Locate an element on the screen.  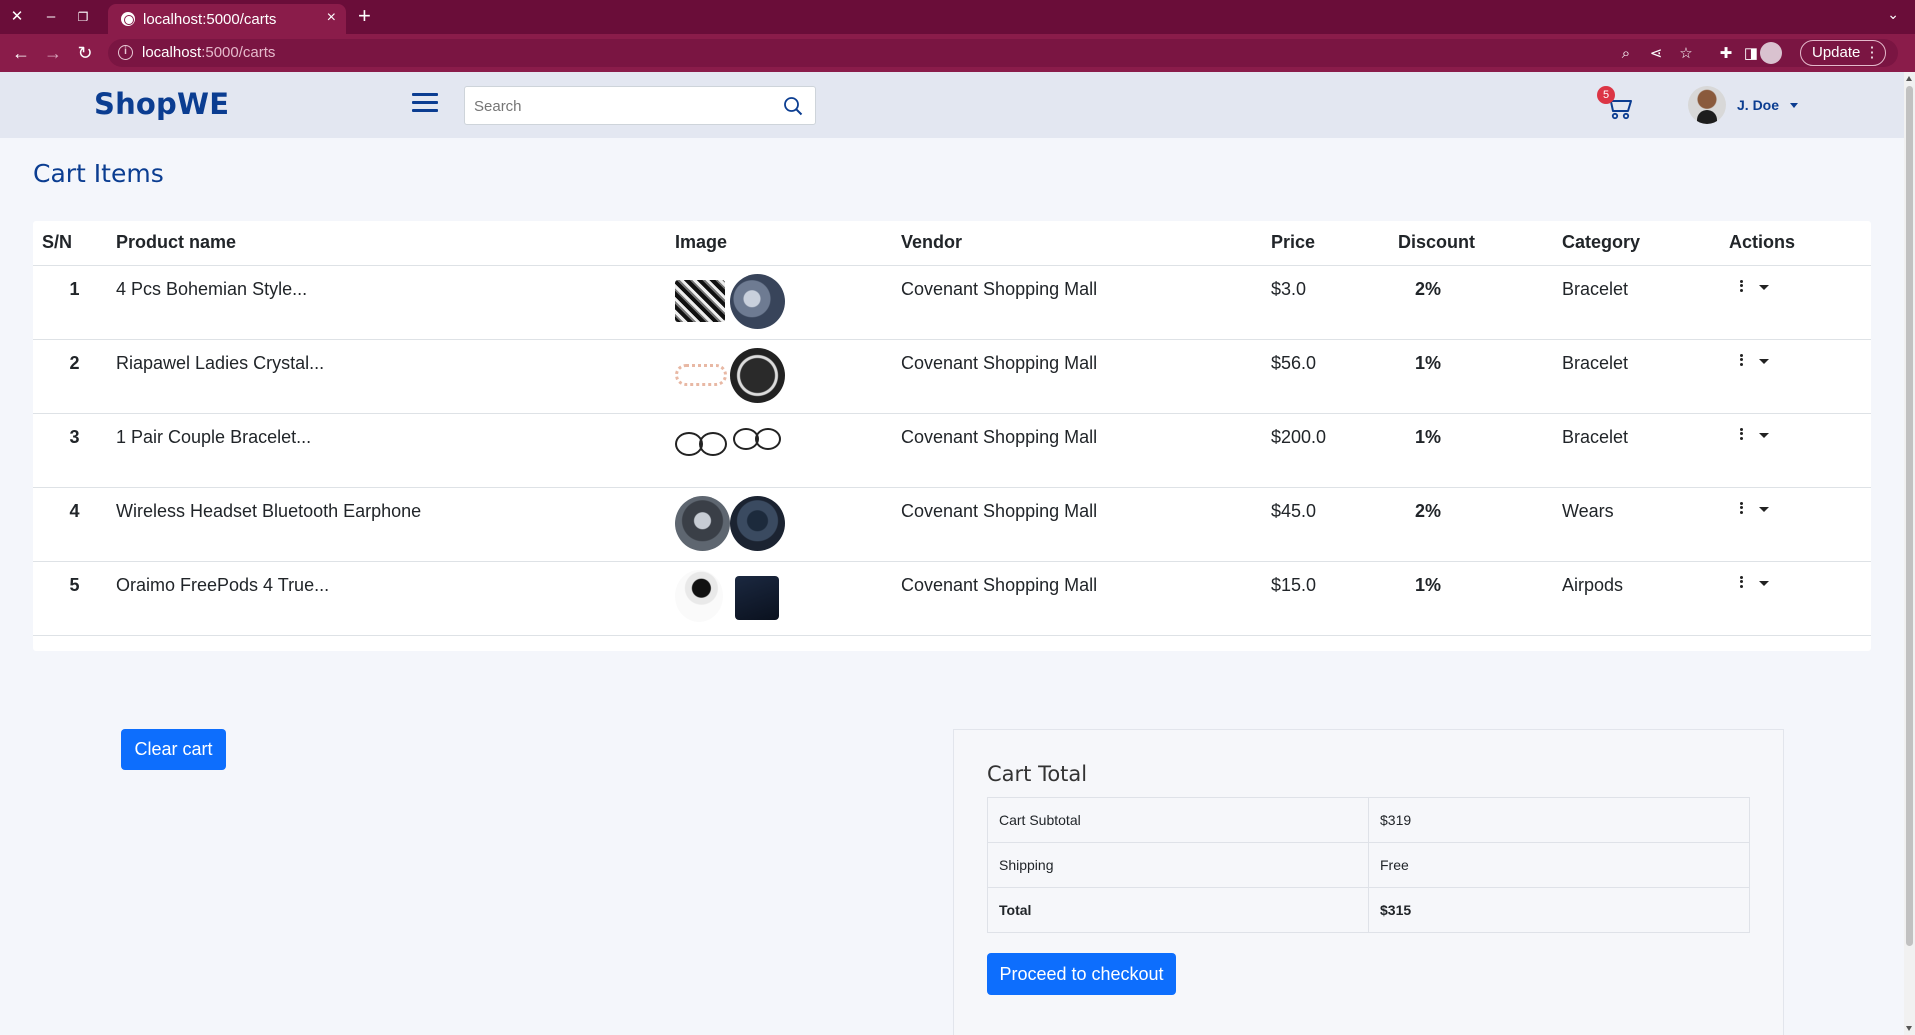
col-header-sn: S/N is located at coordinates (74, 243).